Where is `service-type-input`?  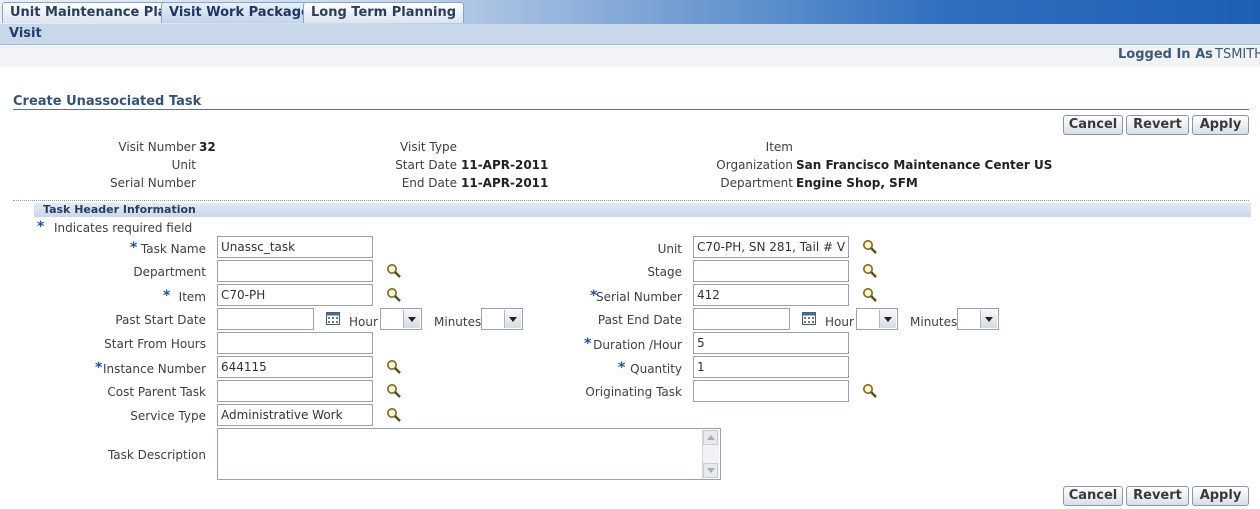
service-type-input is located at coordinates (295, 415).